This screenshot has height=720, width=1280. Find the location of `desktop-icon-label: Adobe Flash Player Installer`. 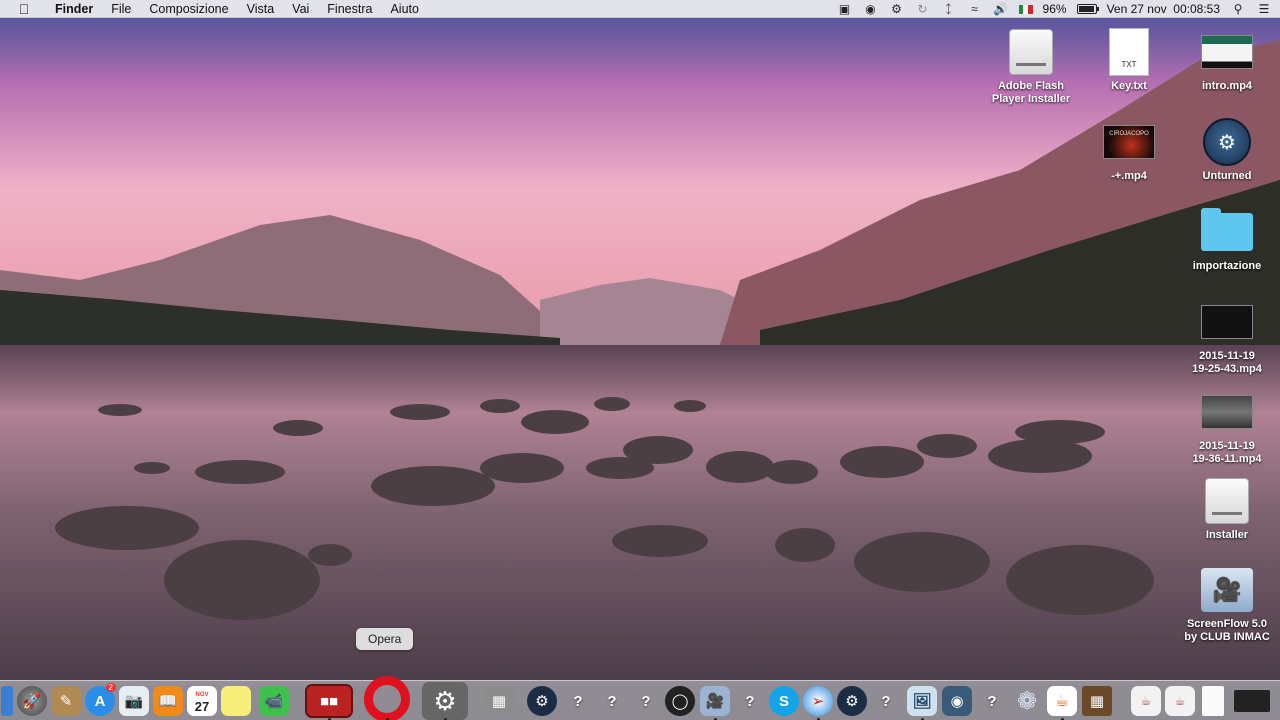

desktop-icon-label: Adobe Flash Player Installer is located at coordinates (1031, 92).